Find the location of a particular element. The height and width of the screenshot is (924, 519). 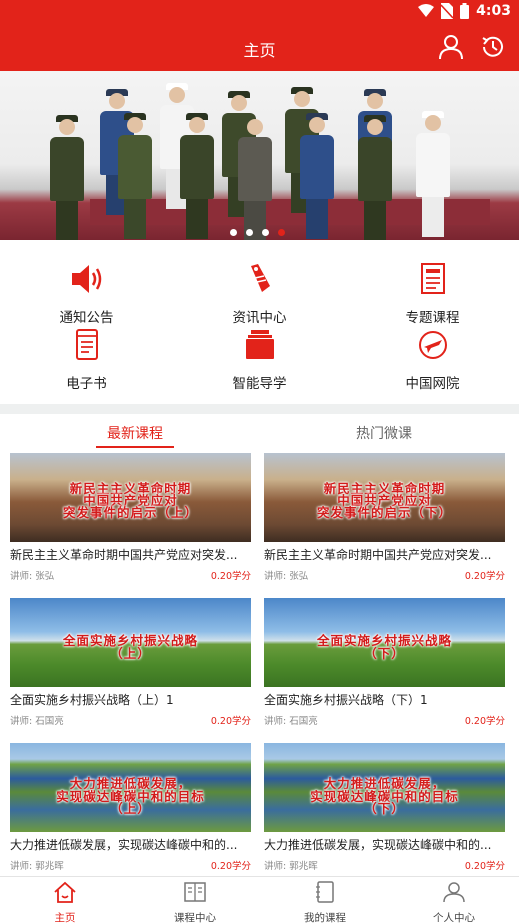

history-button is located at coordinates (493, 47).